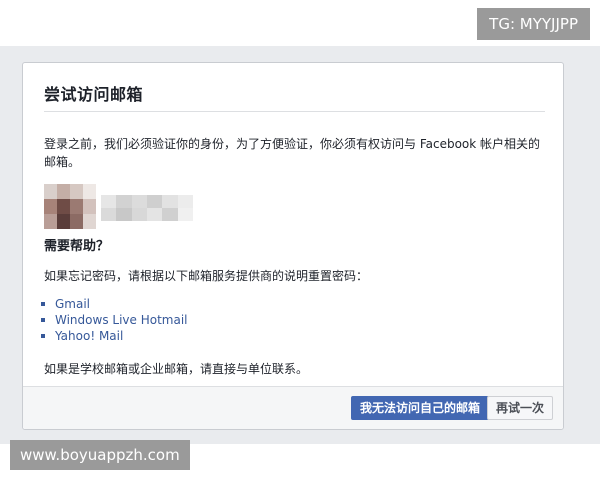  I want to click on yahoo-mail-link: Yahoo! Mail, so click(89, 336).